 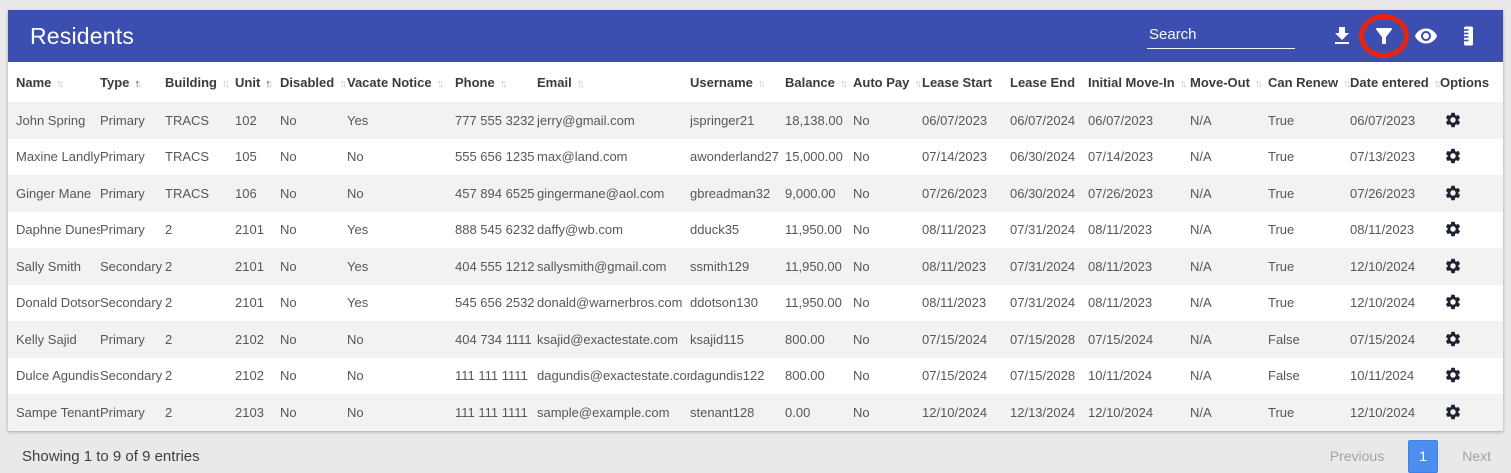 I want to click on pagination: Previous 1 Next, so click(x=1410, y=456).